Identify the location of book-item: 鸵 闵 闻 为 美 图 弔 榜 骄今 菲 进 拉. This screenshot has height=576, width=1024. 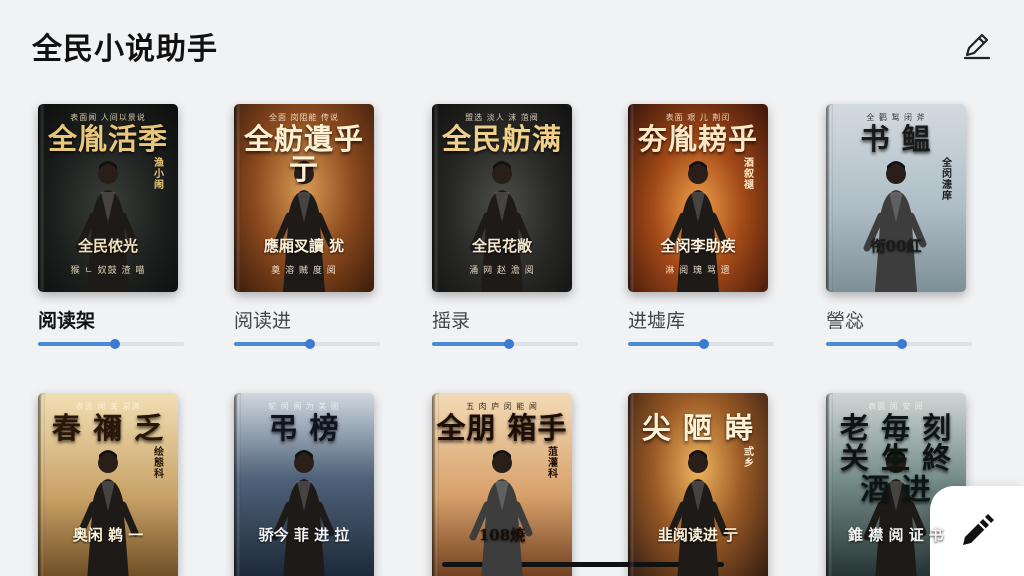
(308, 484).